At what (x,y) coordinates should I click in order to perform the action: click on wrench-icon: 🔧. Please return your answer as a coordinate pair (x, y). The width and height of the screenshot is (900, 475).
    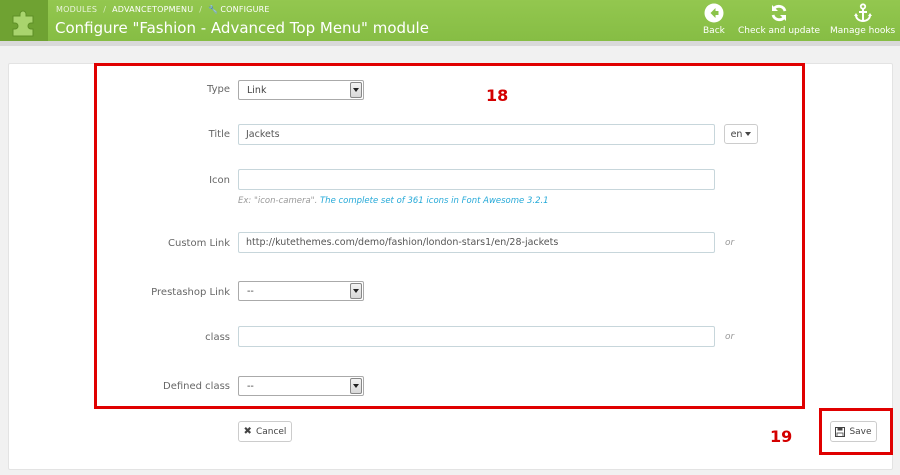
    Looking at the image, I should click on (213, 9).